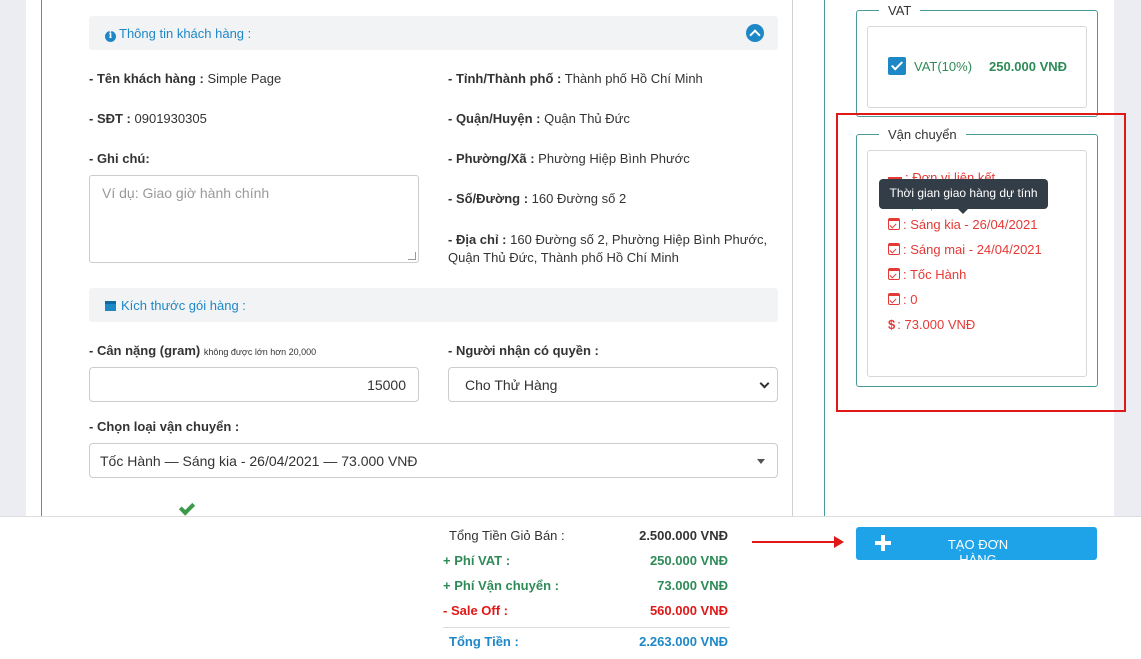 The width and height of the screenshot is (1141, 659). What do you see at coordinates (484, 641) in the screenshot?
I see `total-label: Tổng Tiền :` at bounding box center [484, 641].